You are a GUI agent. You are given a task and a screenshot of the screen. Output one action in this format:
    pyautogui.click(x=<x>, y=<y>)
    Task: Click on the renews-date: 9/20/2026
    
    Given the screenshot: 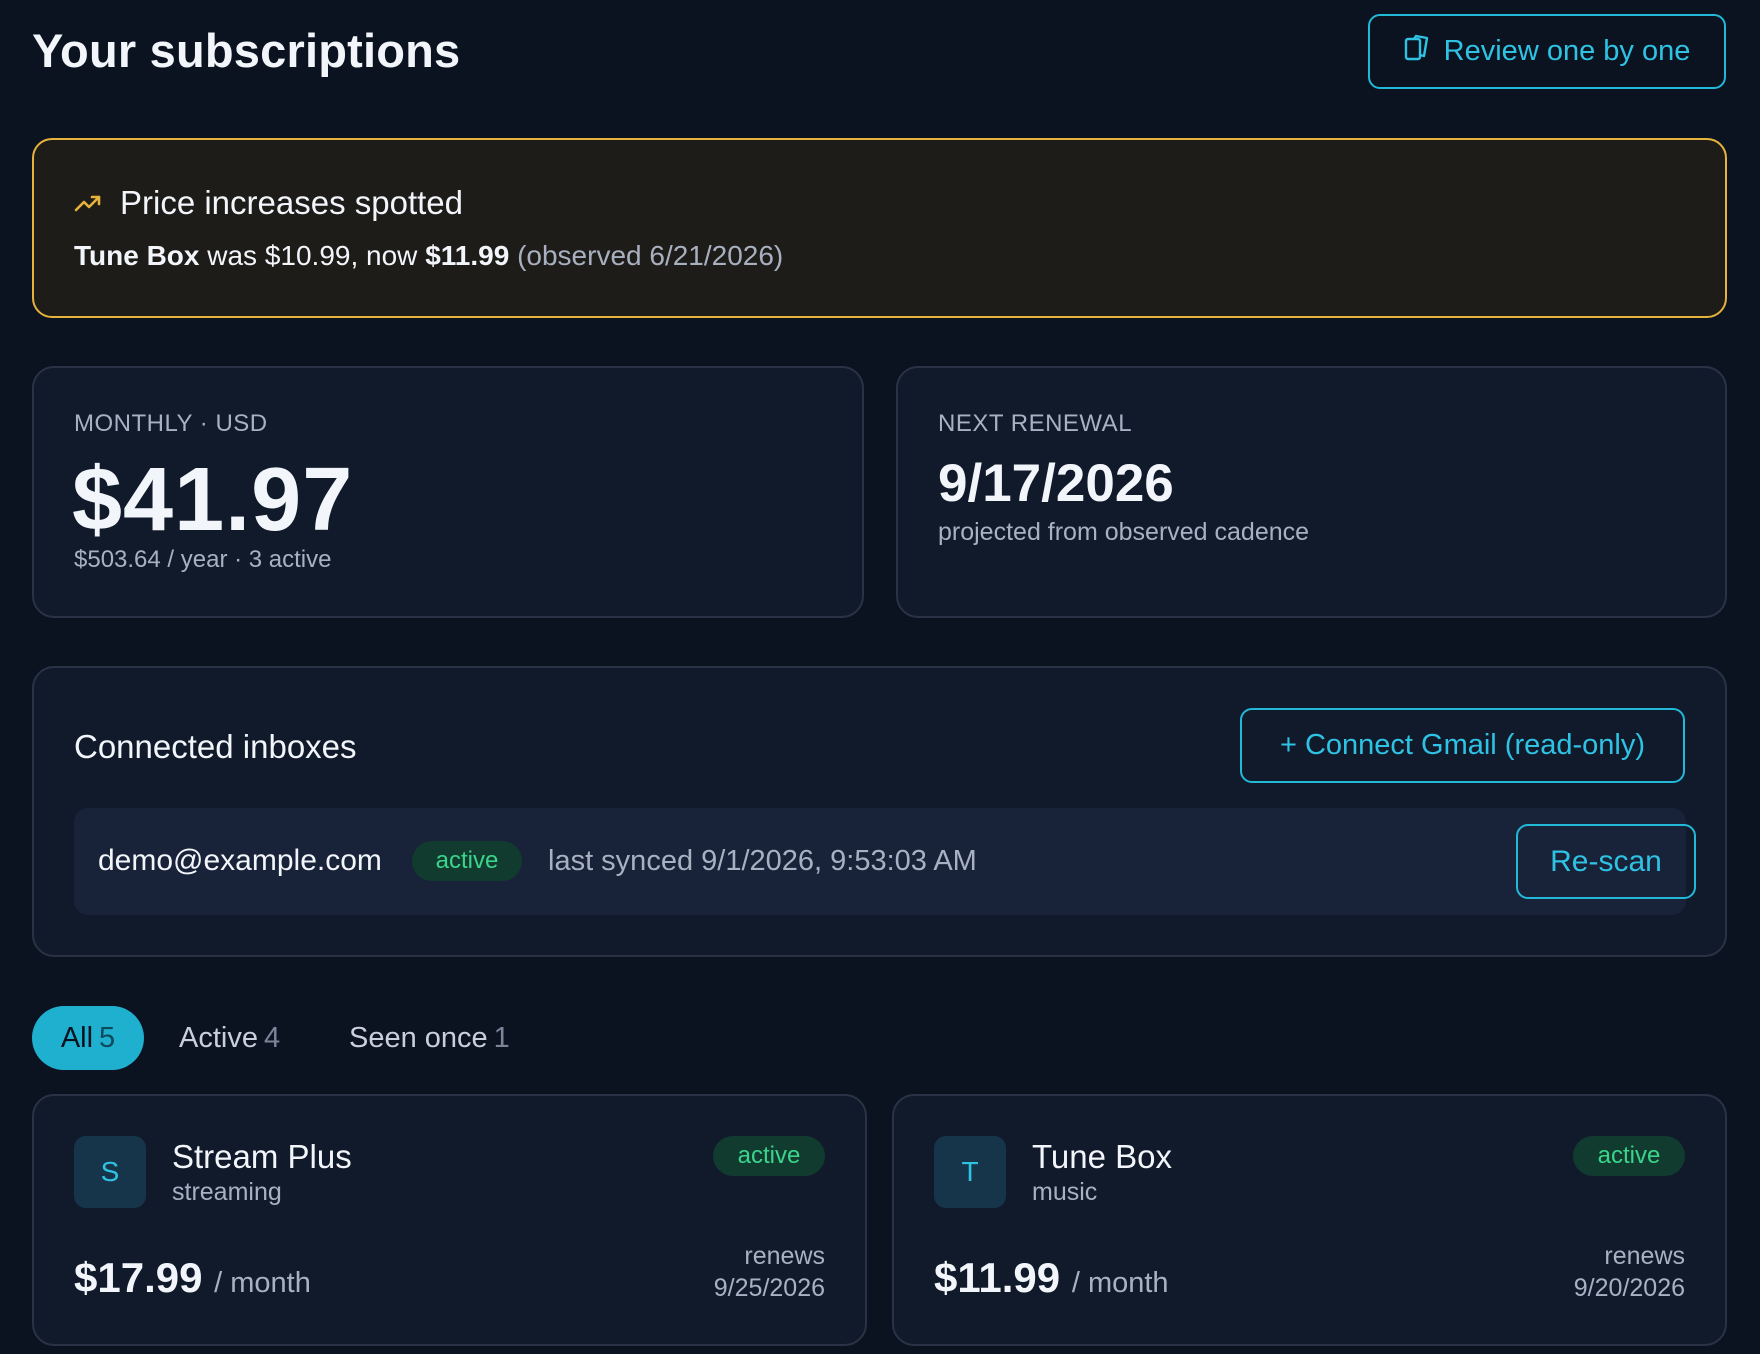 What is the action you would take?
    pyautogui.click(x=1629, y=1288)
    